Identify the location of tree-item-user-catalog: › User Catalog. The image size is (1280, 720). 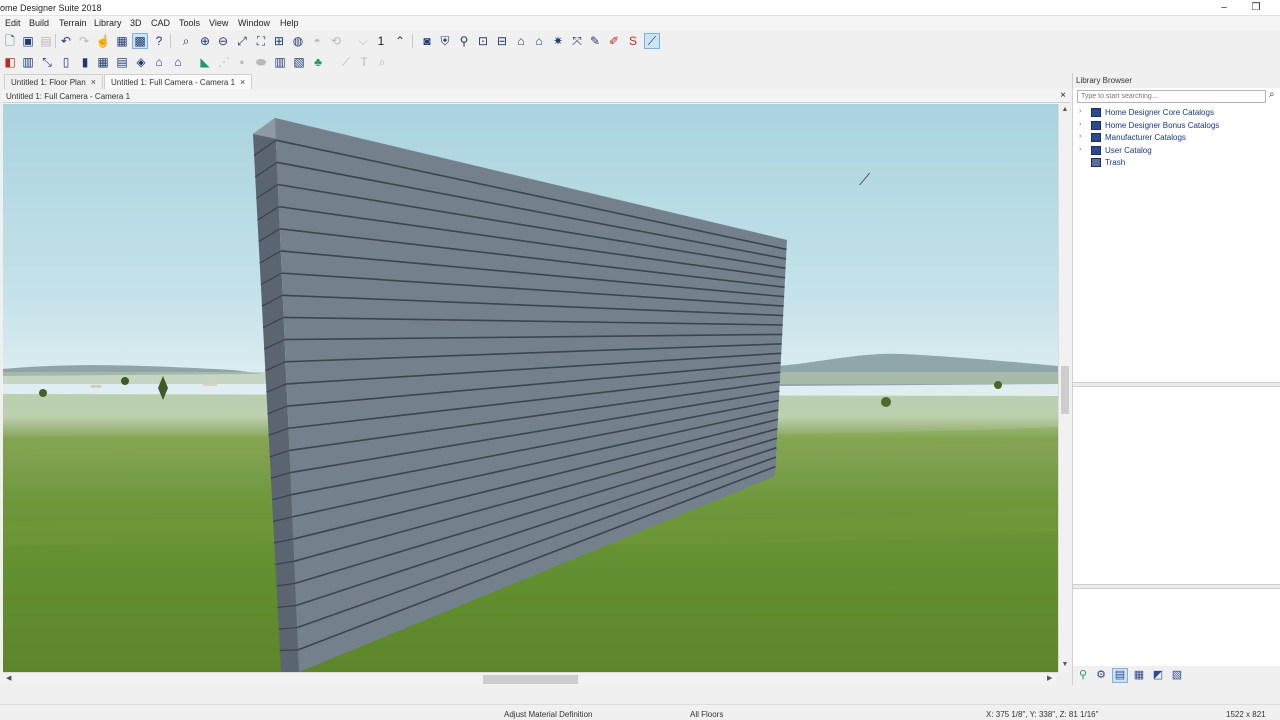
(1177, 151).